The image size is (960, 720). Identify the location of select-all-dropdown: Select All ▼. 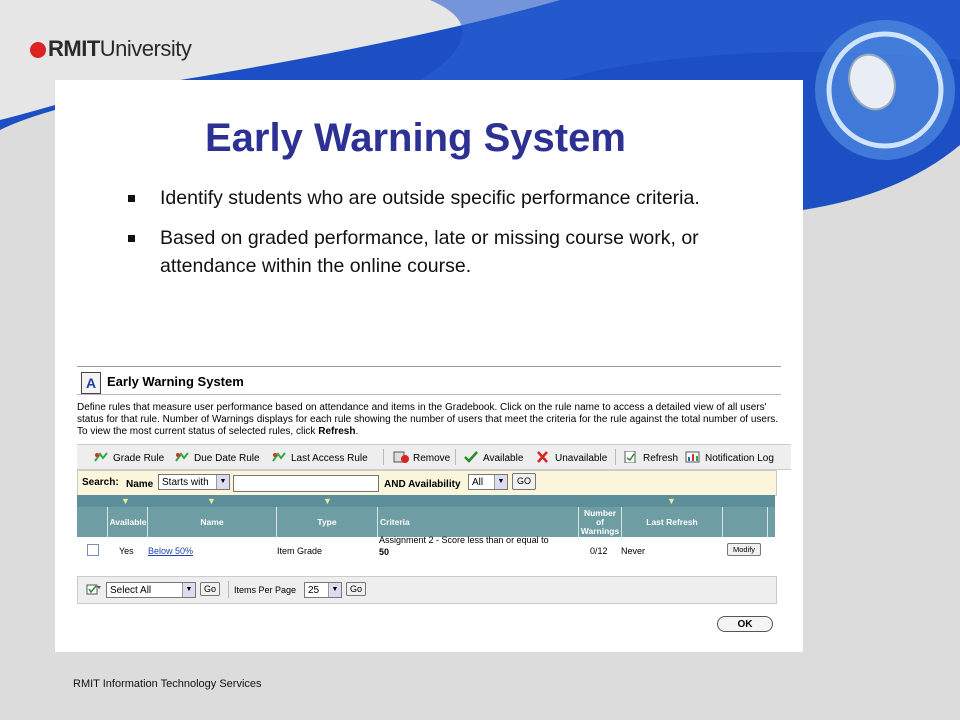
(151, 590).